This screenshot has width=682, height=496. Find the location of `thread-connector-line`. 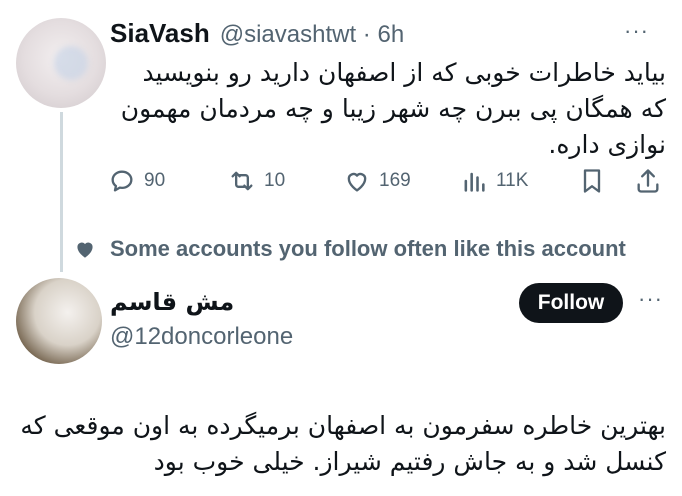

thread-connector-line is located at coordinates (61, 192).